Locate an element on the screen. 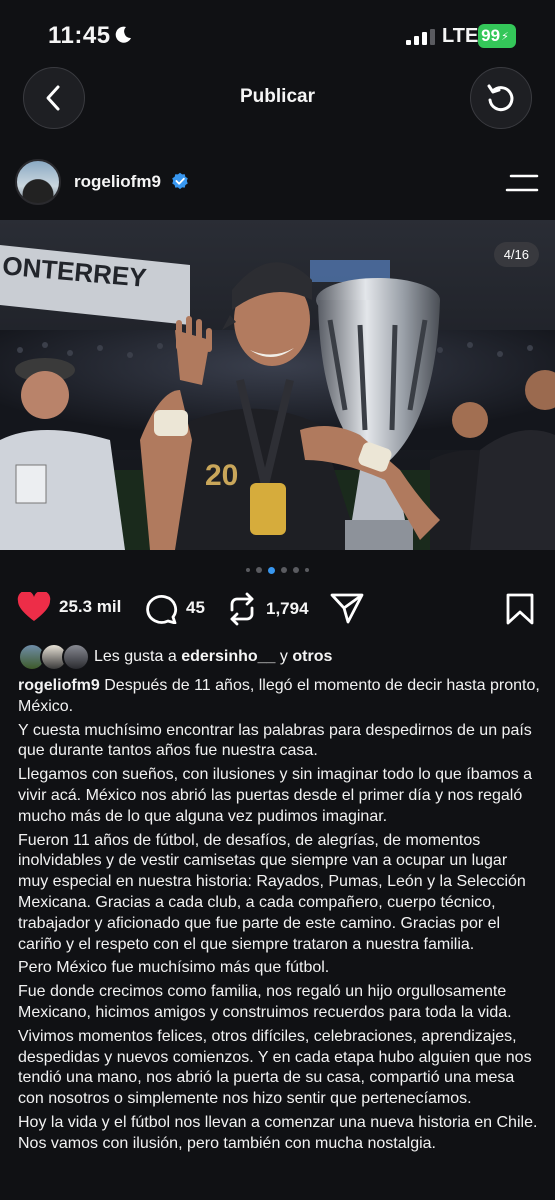 The height and width of the screenshot is (1200, 555). repost-button: 1,794 is located at coordinates (267, 609).